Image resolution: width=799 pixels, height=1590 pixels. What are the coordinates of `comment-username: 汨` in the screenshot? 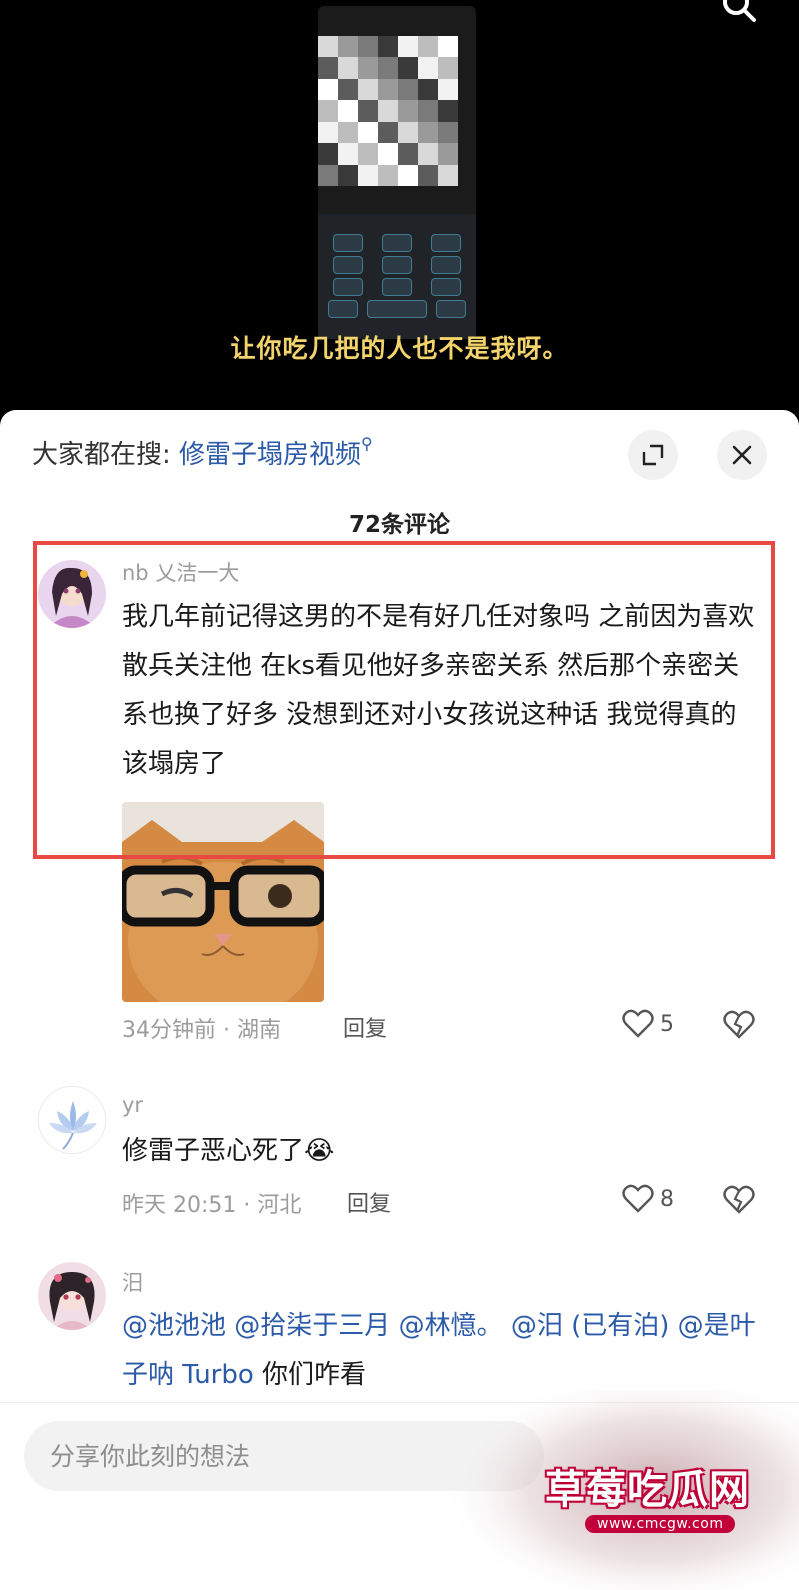 It's located at (132, 1282).